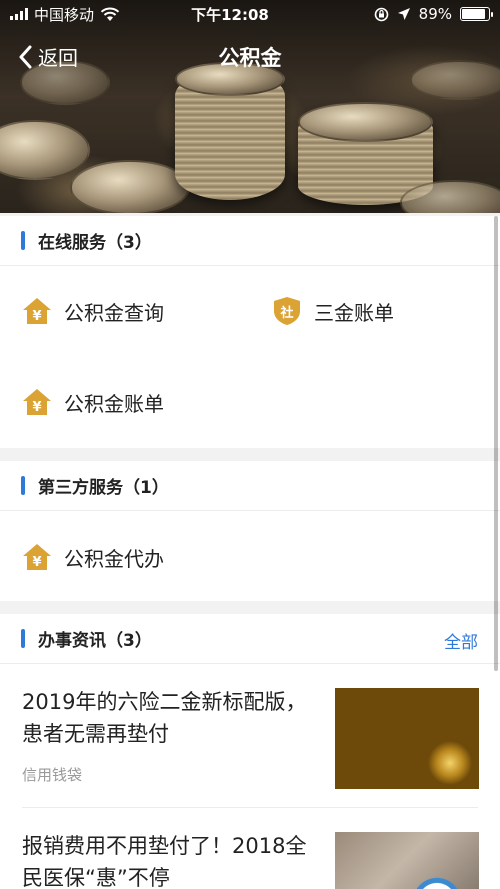 This screenshot has height=889, width=500. Describe the element at coordinates (103, 488) in the screenshot. I see `section-title: 第三方服务（1）` at that location.